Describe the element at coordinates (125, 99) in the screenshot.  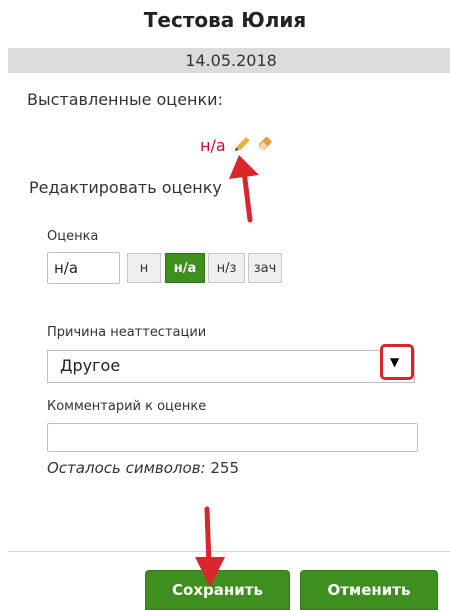
I see `assigned-grades-label: Выставленные оценки:` at that location.